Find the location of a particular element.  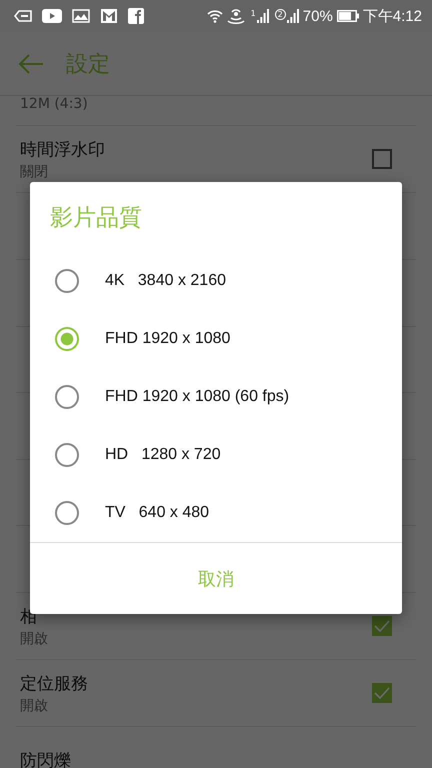

radio-option: 4K 3840 x 2160 is located at coordinates (216, 281).